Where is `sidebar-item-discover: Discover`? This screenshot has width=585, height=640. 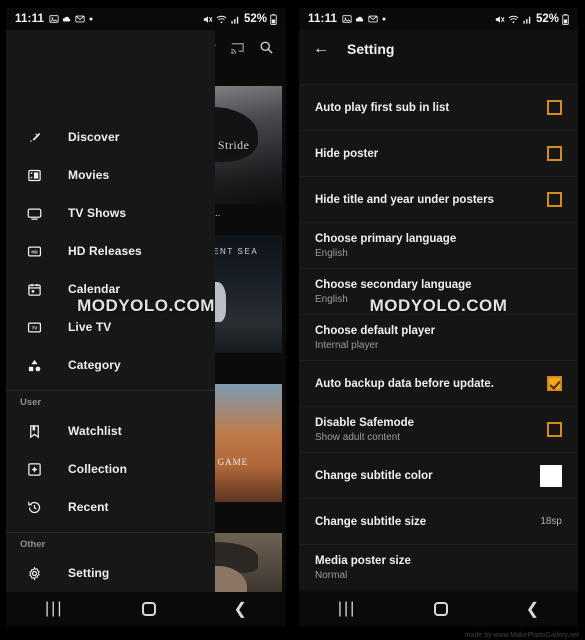
sidebar-item-discover: Discover is located at coordinates (110, 137).